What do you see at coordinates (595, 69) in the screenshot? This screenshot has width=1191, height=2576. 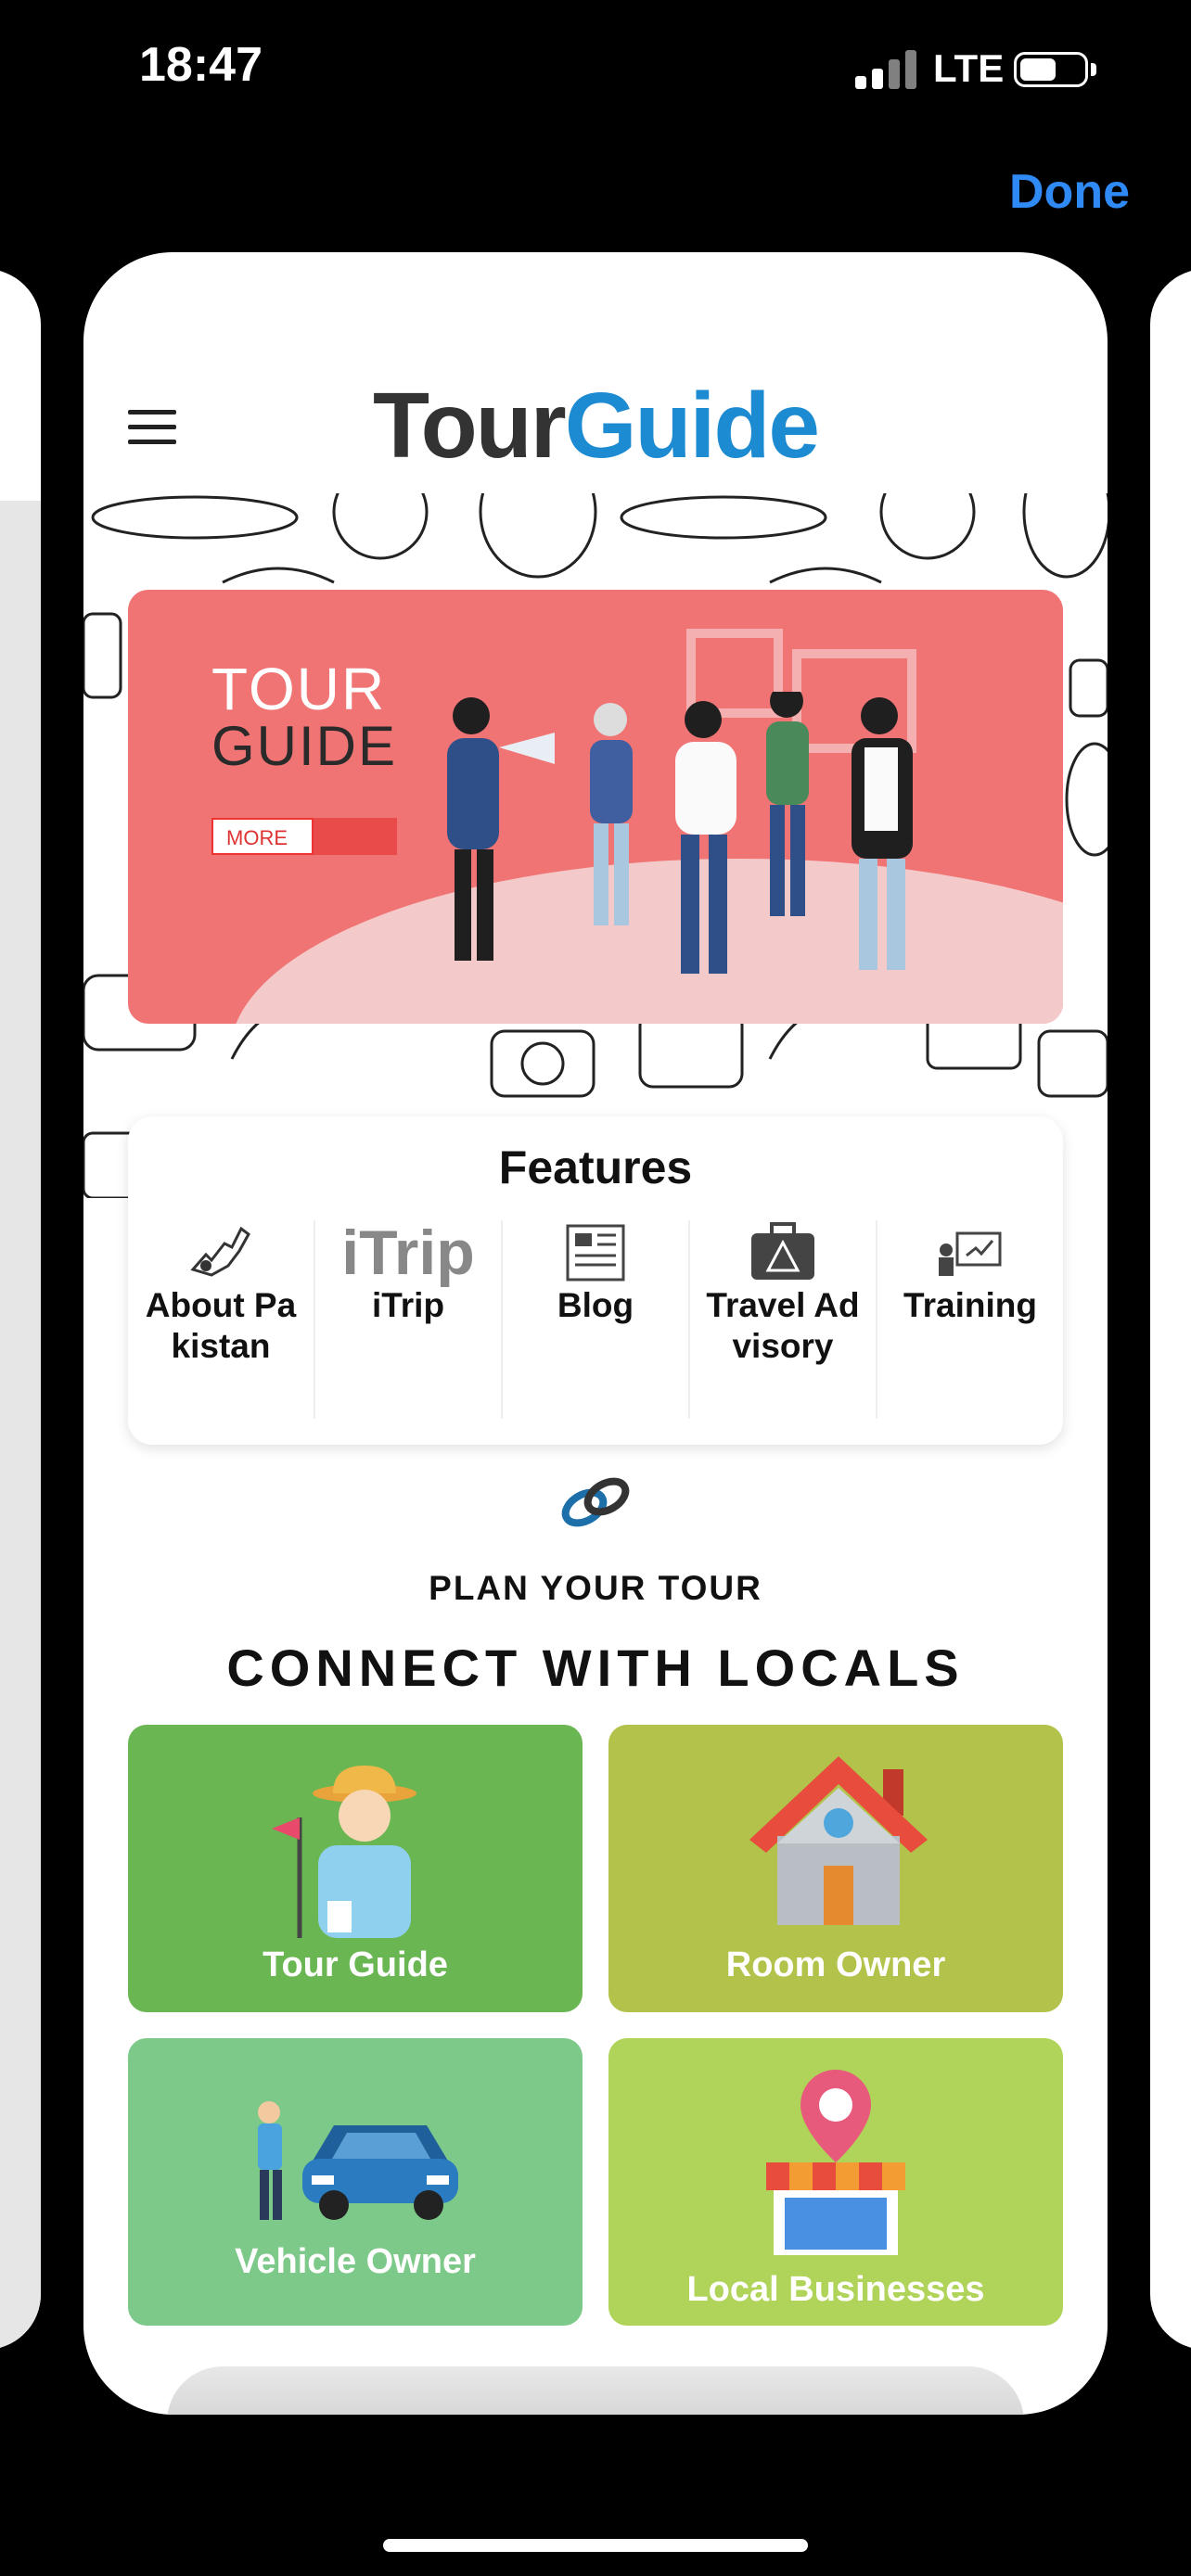 I see `status-bar: 18:47 LTE` at bounding box center [595, 69].